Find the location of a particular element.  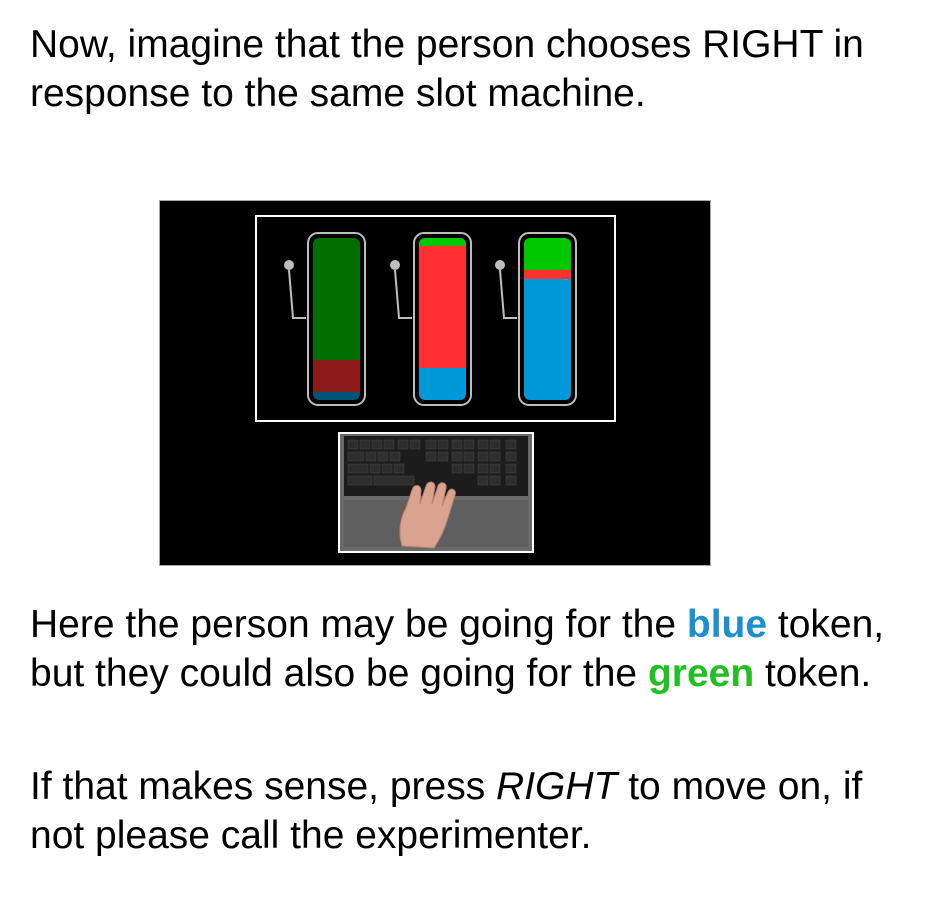

keyboard-hand-image is located at coordinates (436, 492).